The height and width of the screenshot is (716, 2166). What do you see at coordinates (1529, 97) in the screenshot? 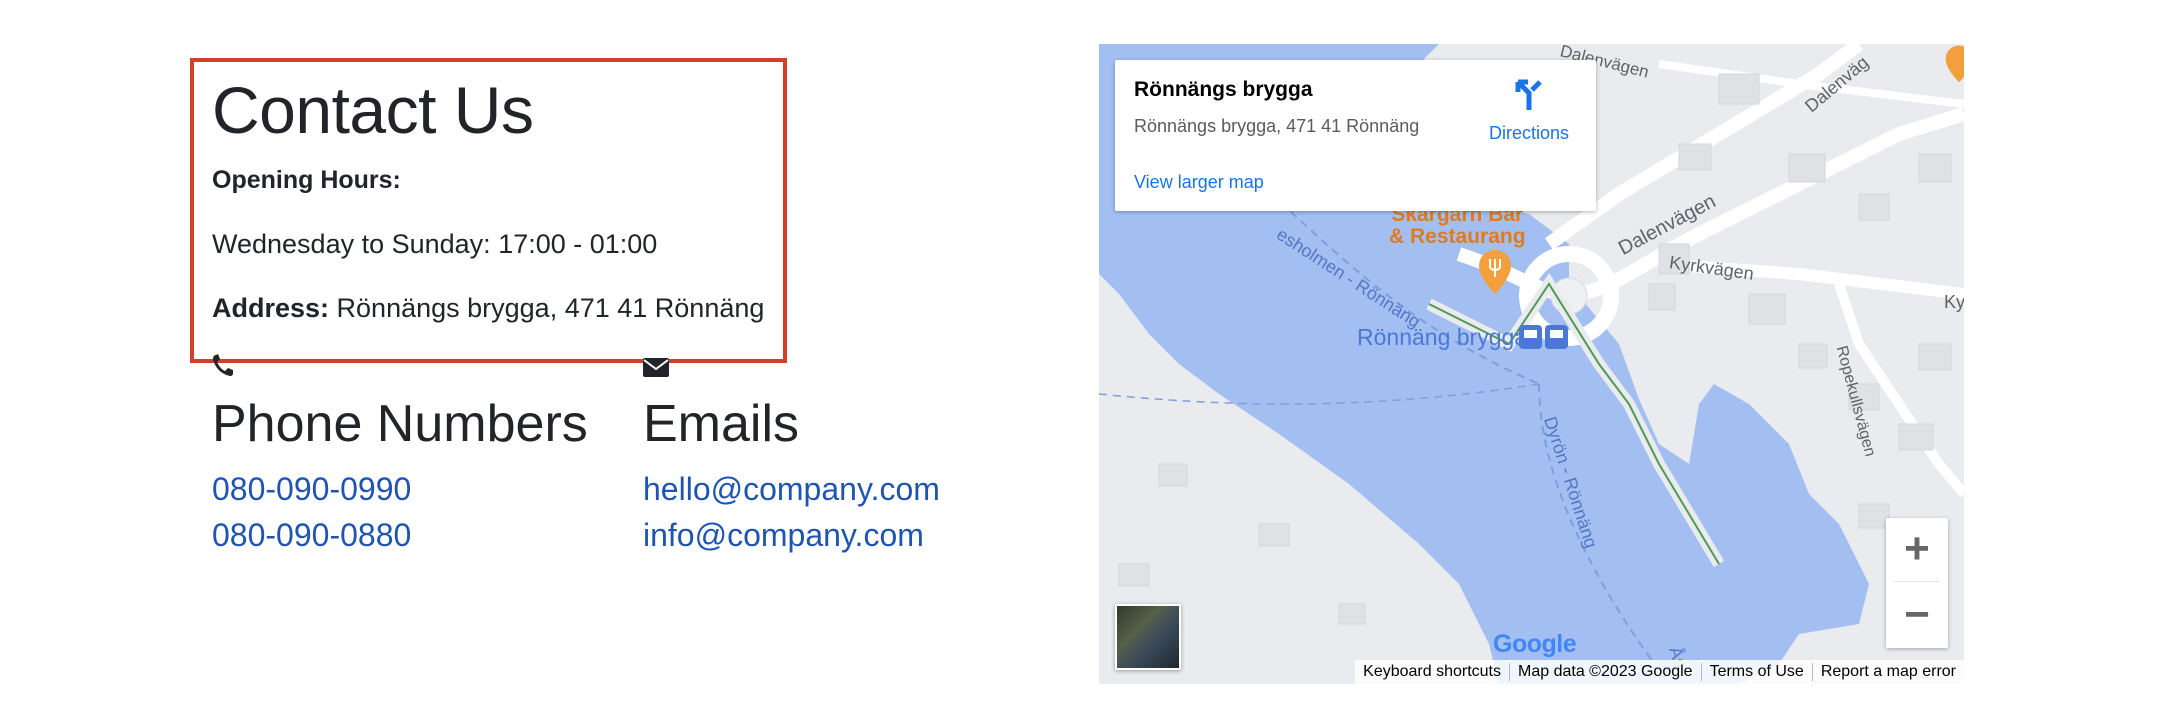
I see `directions-icon` at bounding box center [1529, 97].